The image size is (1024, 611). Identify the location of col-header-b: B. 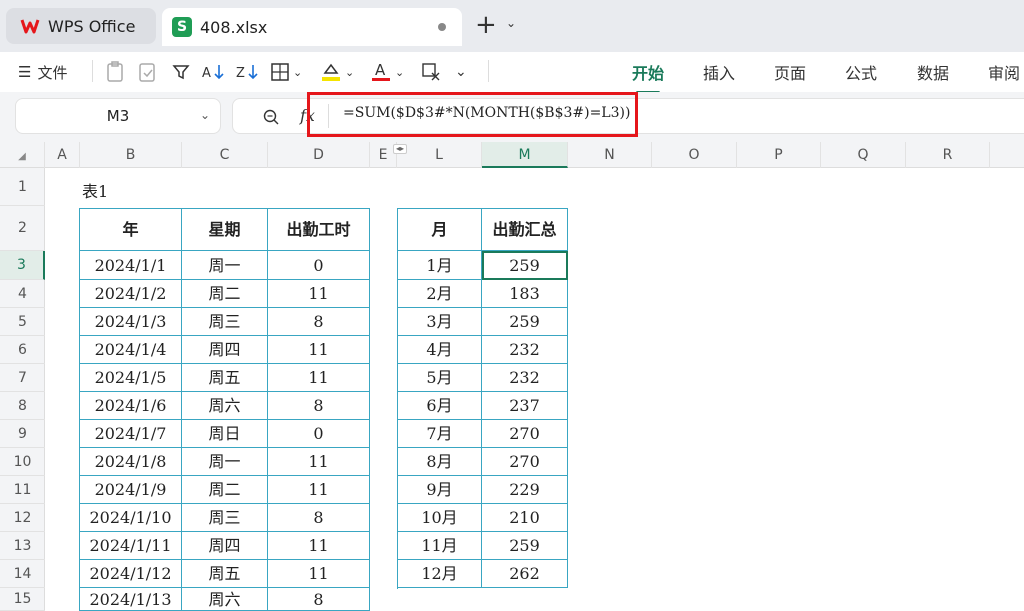
(131, 155).